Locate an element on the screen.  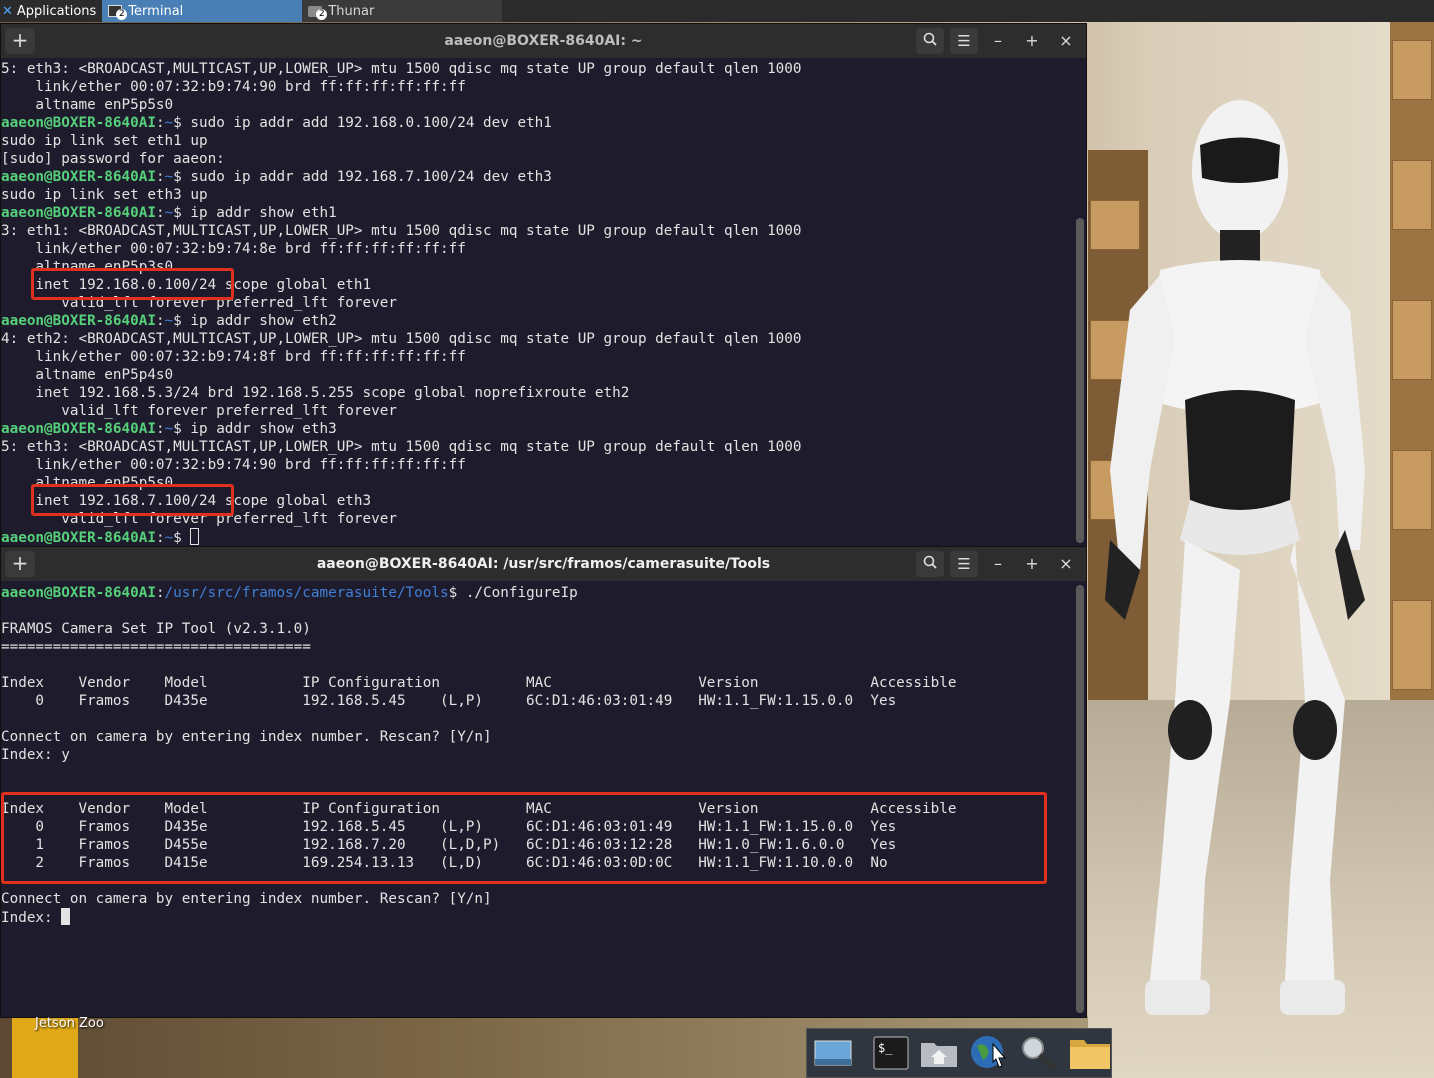
command-text: ip addr show eth2 is located at coordinates (263, 321).